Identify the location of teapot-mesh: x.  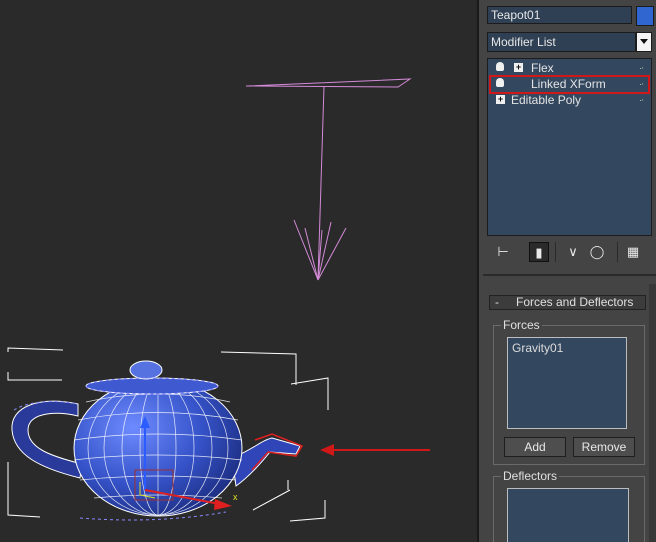
(157, 440).